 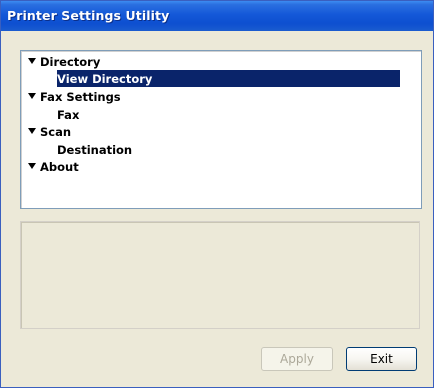 I want to click on tree-item-fax-settings: Fax Settings, so click(x=74, y=97).